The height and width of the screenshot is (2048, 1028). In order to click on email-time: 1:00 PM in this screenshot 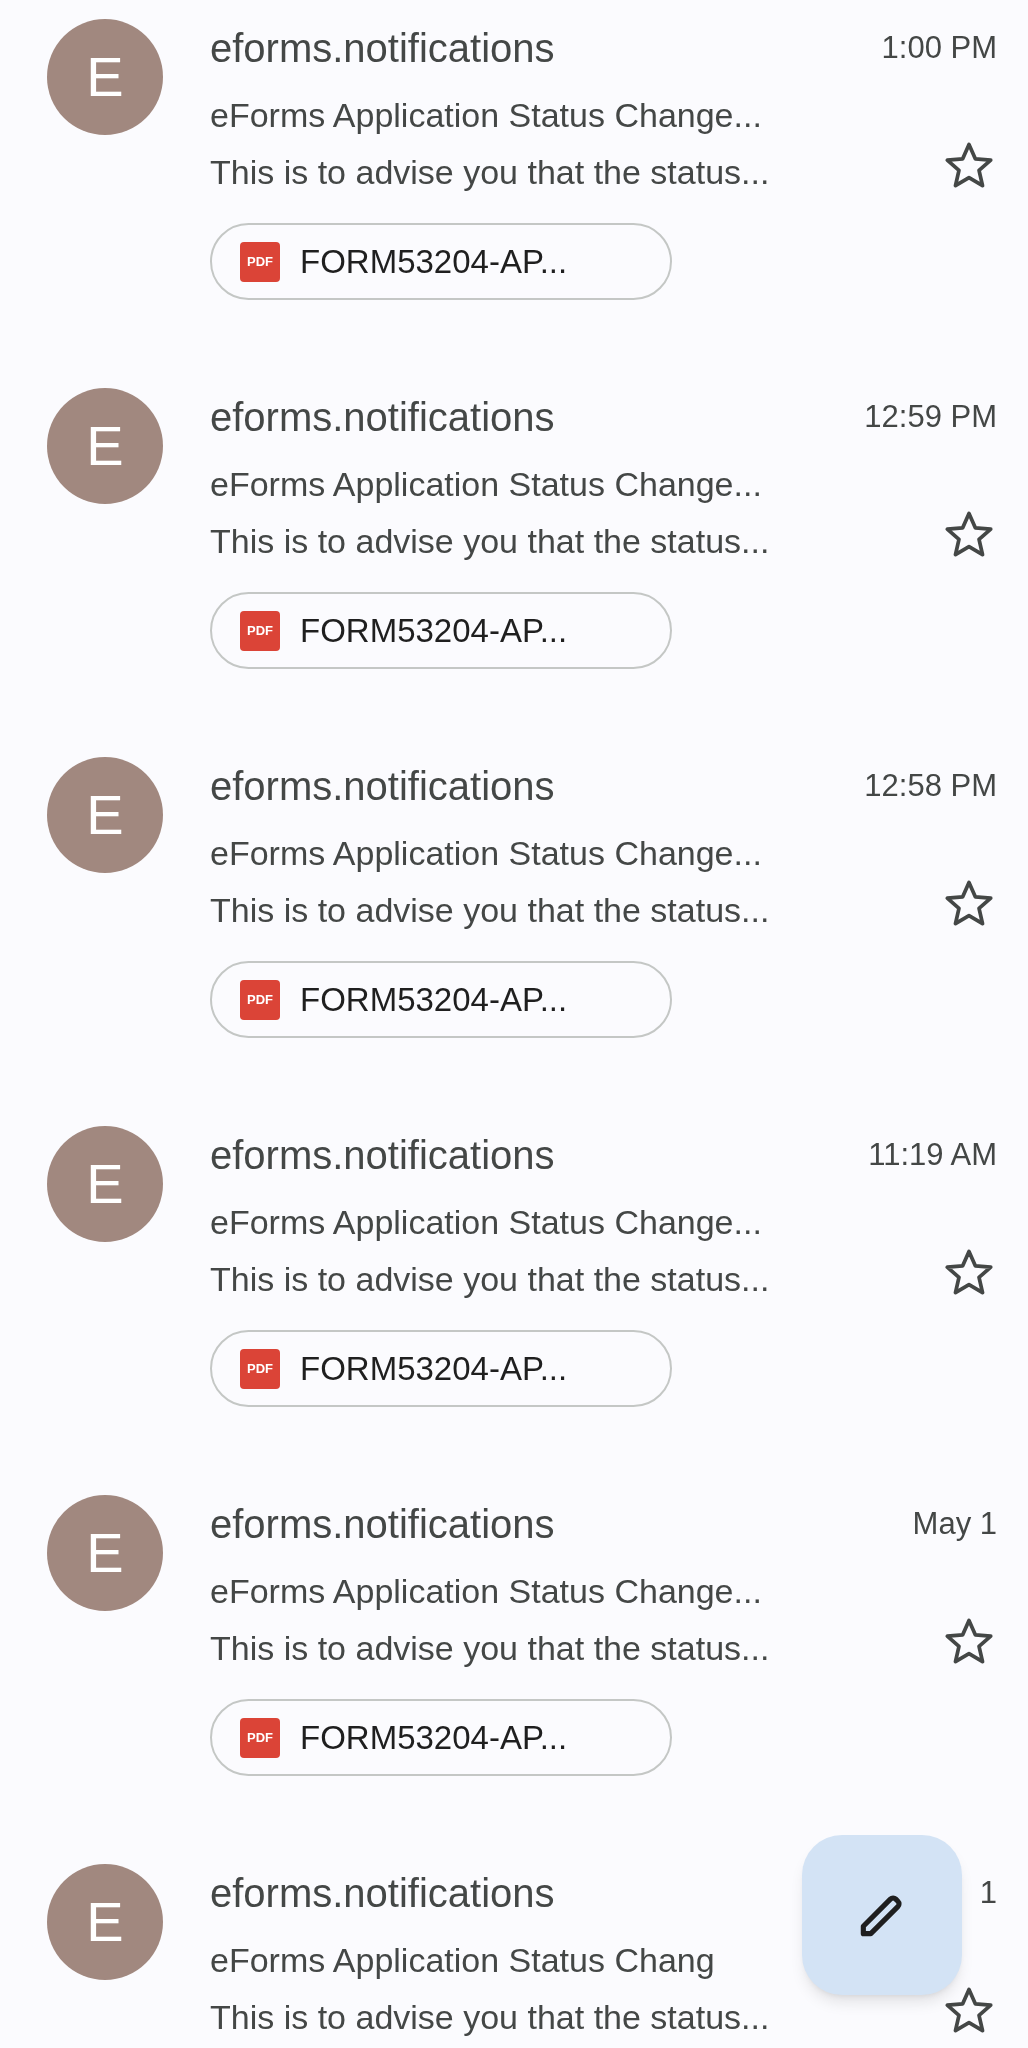, I will do `click(939, 47)`.